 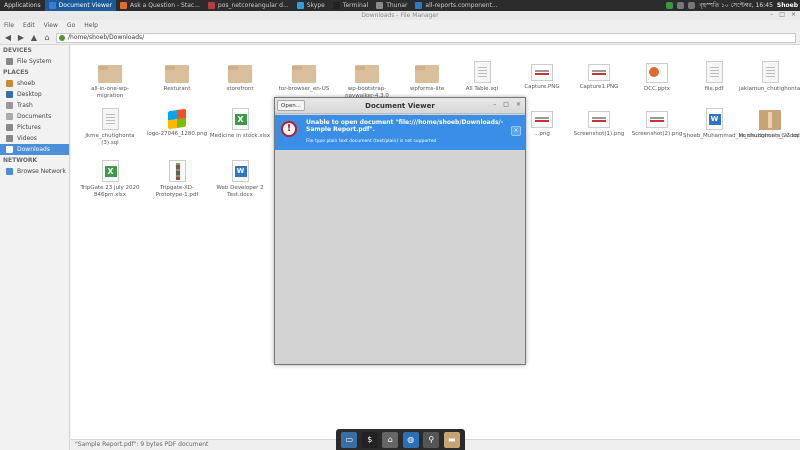 I want to click on file-item: Resturant, so click(x=177, y=77).